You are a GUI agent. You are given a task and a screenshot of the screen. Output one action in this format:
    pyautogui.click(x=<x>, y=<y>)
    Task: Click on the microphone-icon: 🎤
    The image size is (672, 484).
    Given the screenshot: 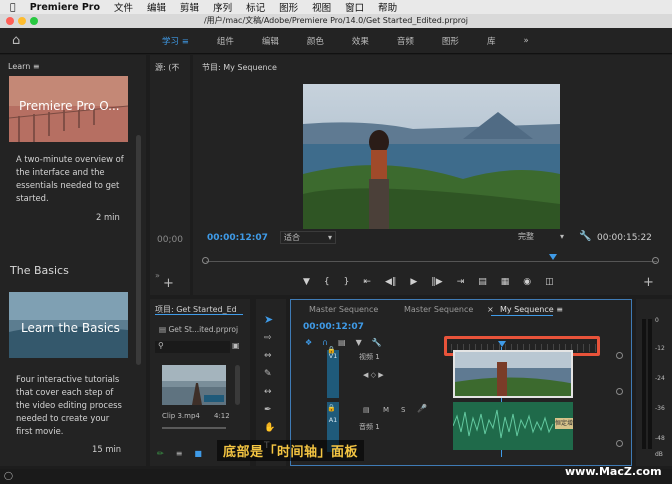 What is the action you would take?
    pyautogui.click(x=422, y=408)
    